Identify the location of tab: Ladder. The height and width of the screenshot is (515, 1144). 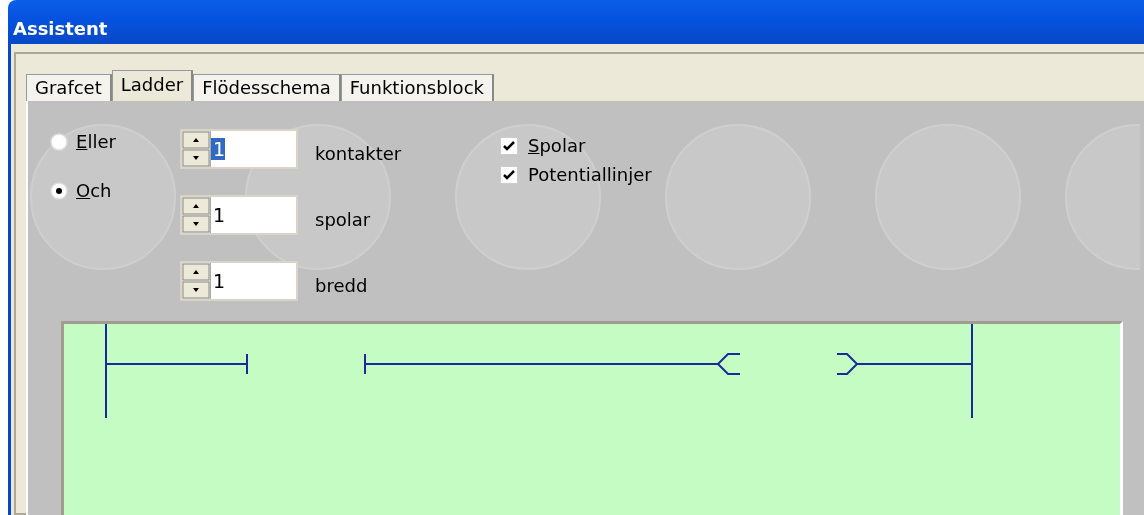
(152, 85).